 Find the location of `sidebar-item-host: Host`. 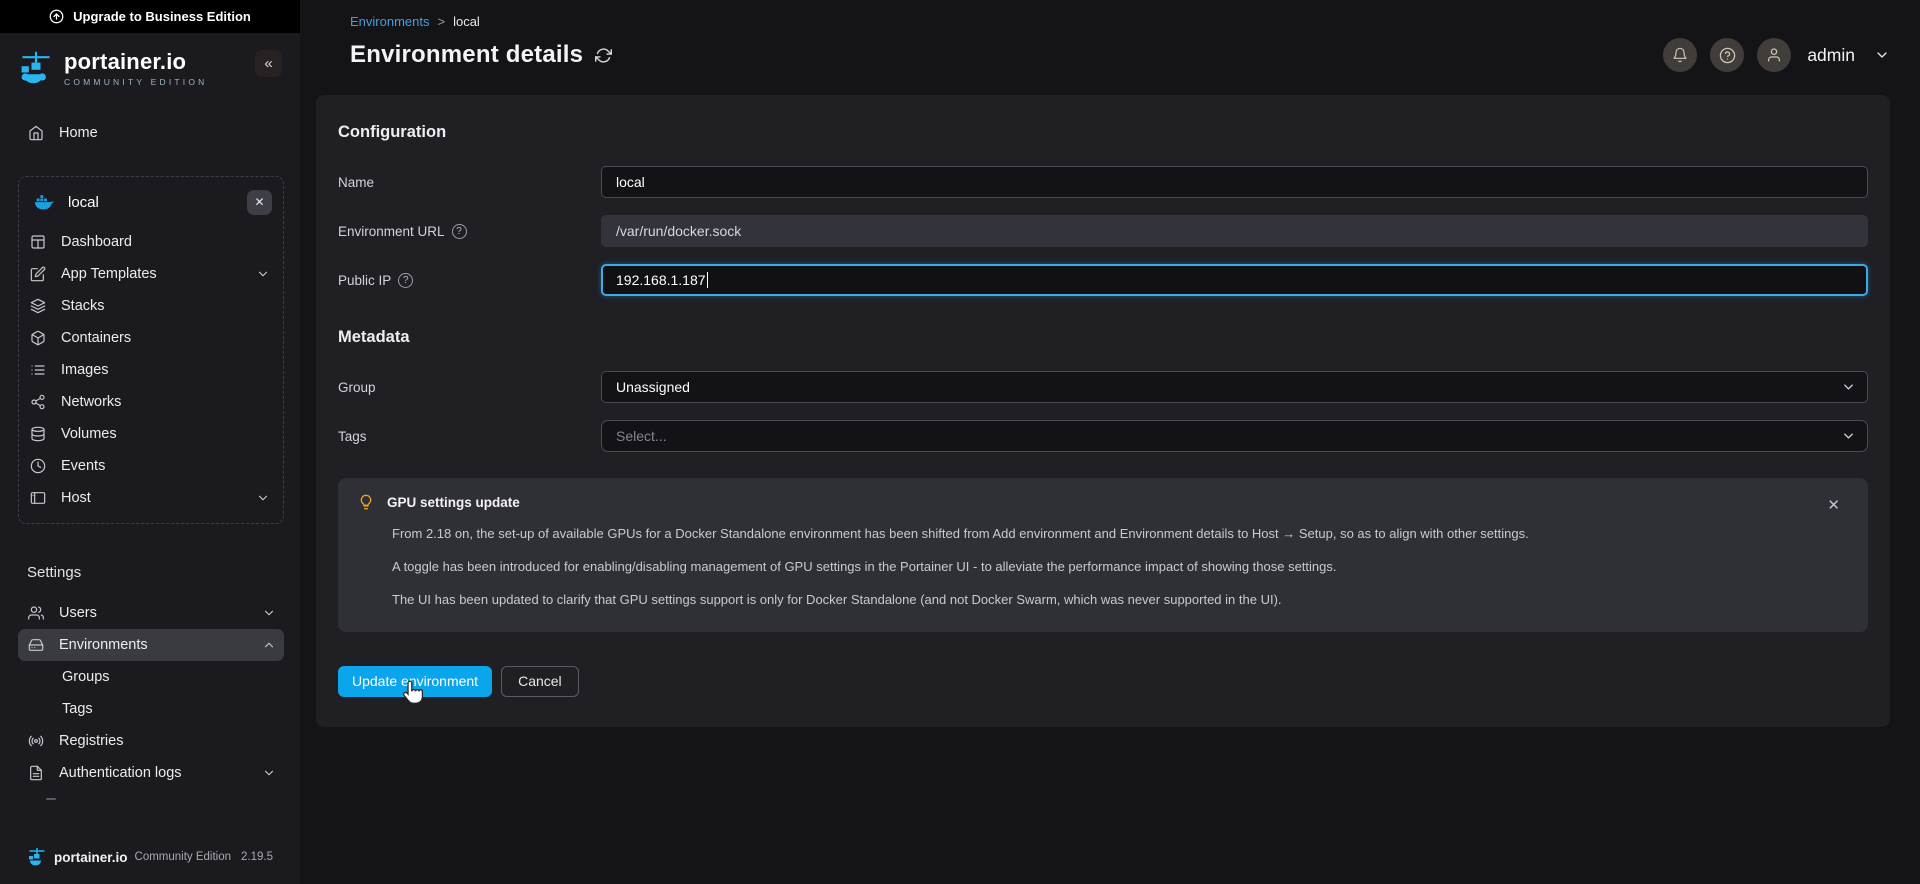

sidebar-item-host: Host is located at coordinates (151, 498).